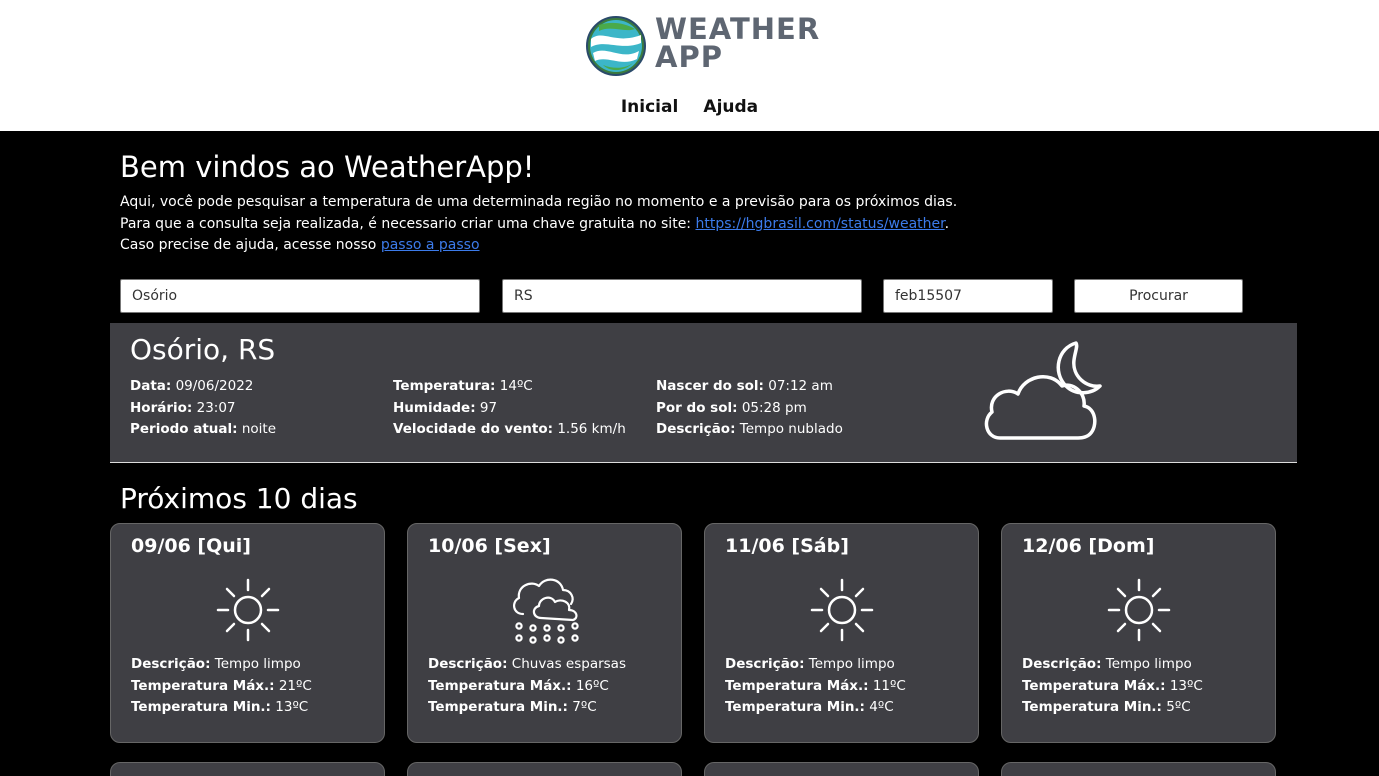  I want to click on time-label: Horário:, so click(161, 407).